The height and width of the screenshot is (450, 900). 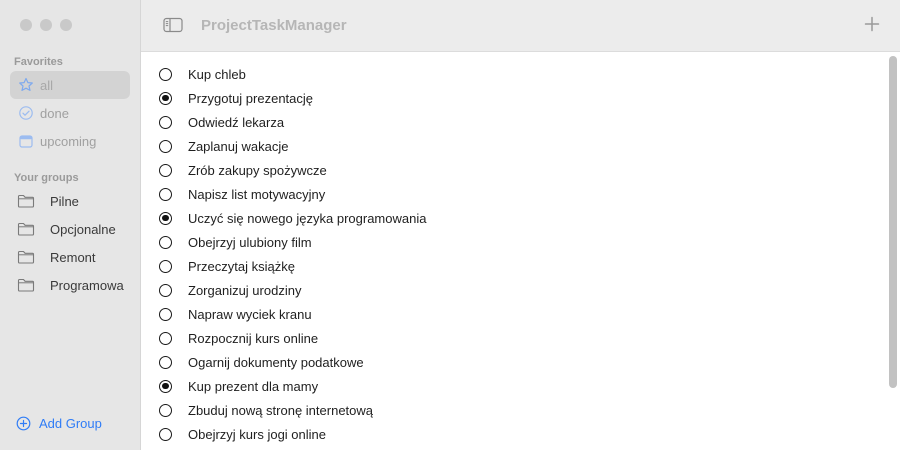 I want to click on task-row: Kup prezent dla mamy, so click(x=238, y=386).